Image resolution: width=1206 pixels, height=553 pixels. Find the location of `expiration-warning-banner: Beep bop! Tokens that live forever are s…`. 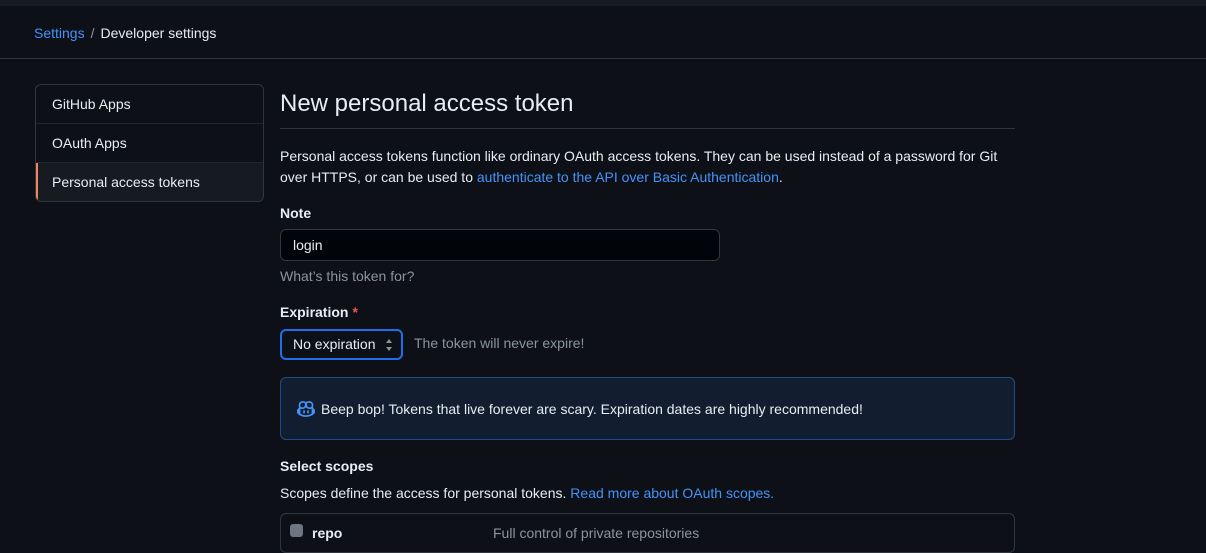

expiration-warning-banner: Beep bop! Tokens that live forever are s… is located at coordinates (647, 408).